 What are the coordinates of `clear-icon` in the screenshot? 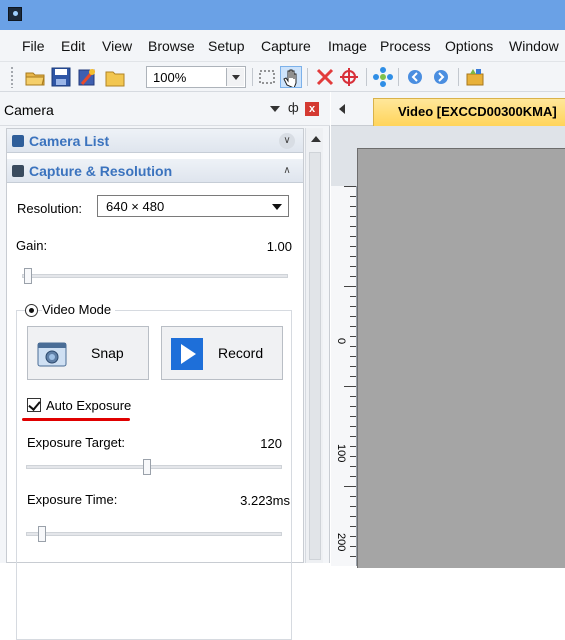 It's located at (87, 77).